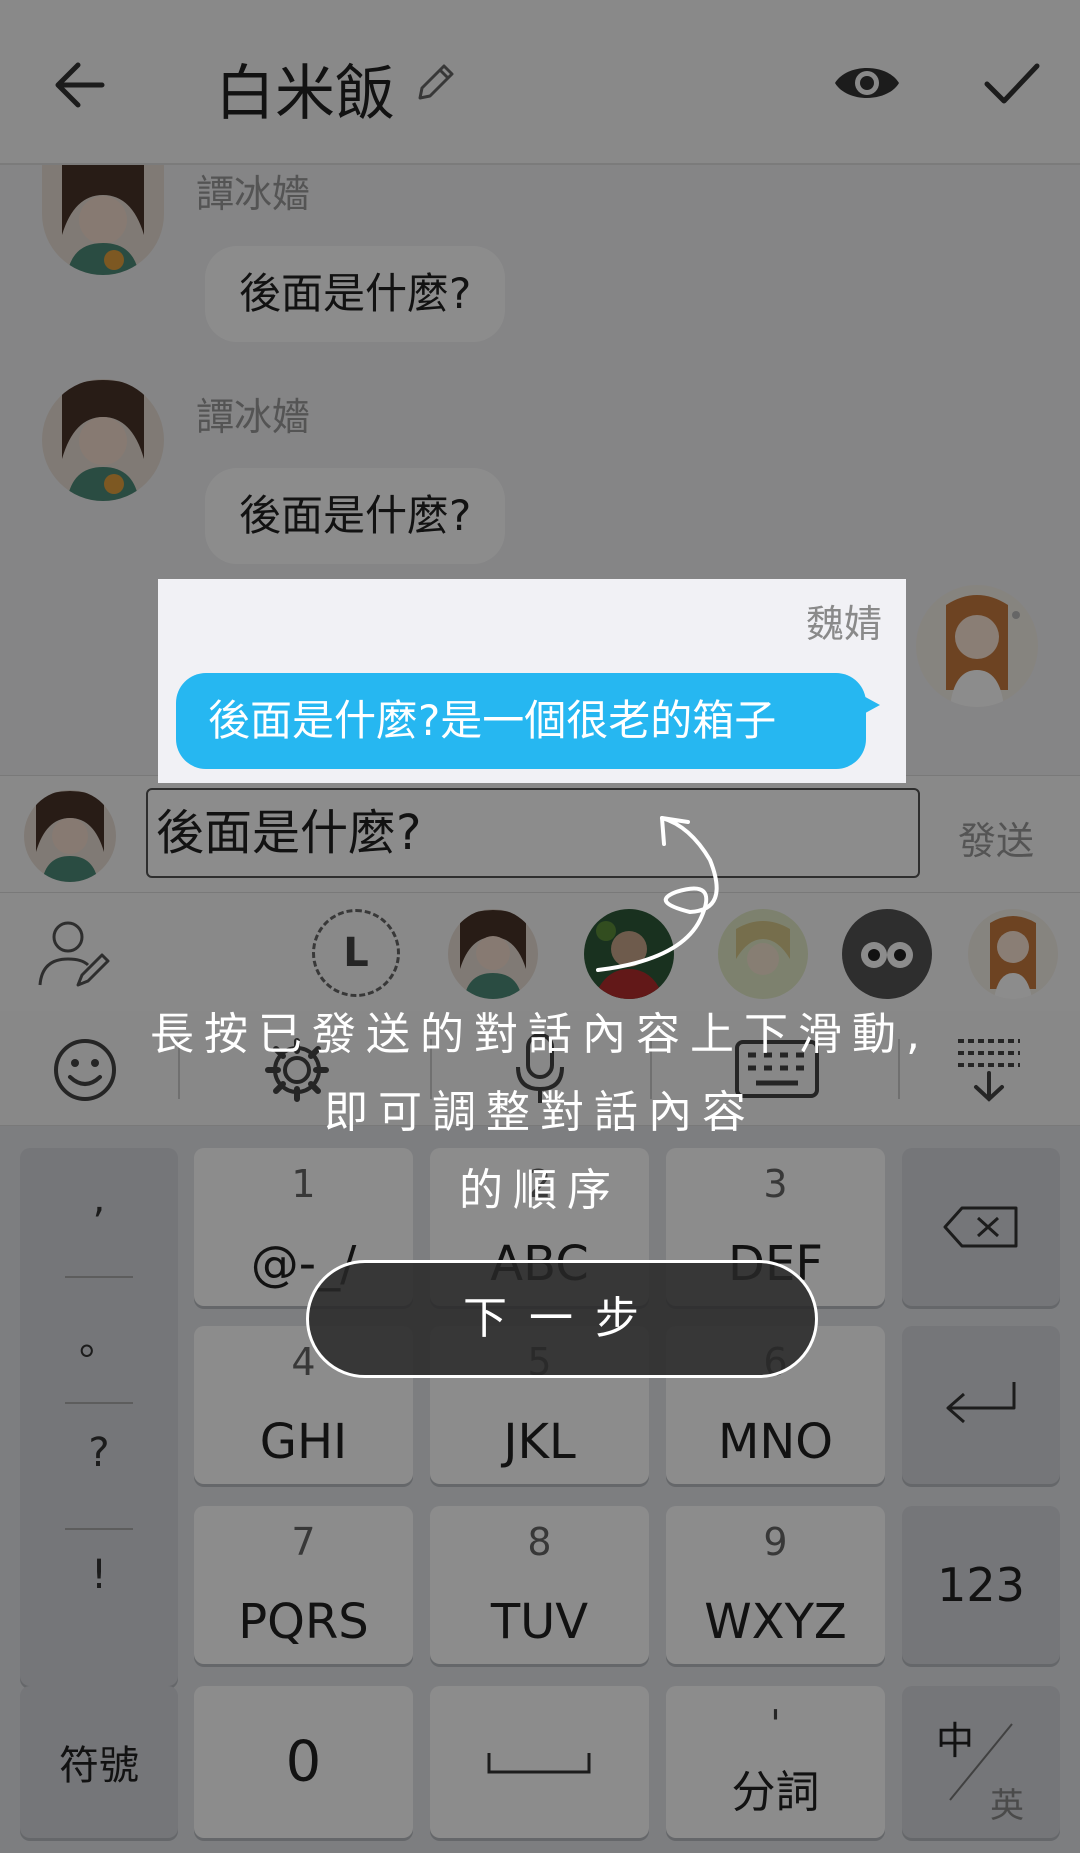  Describe the element at coordinates (540, 1112) in the screenshot. I see `tutorial-line-2: 即可調整對話內容` at that location.